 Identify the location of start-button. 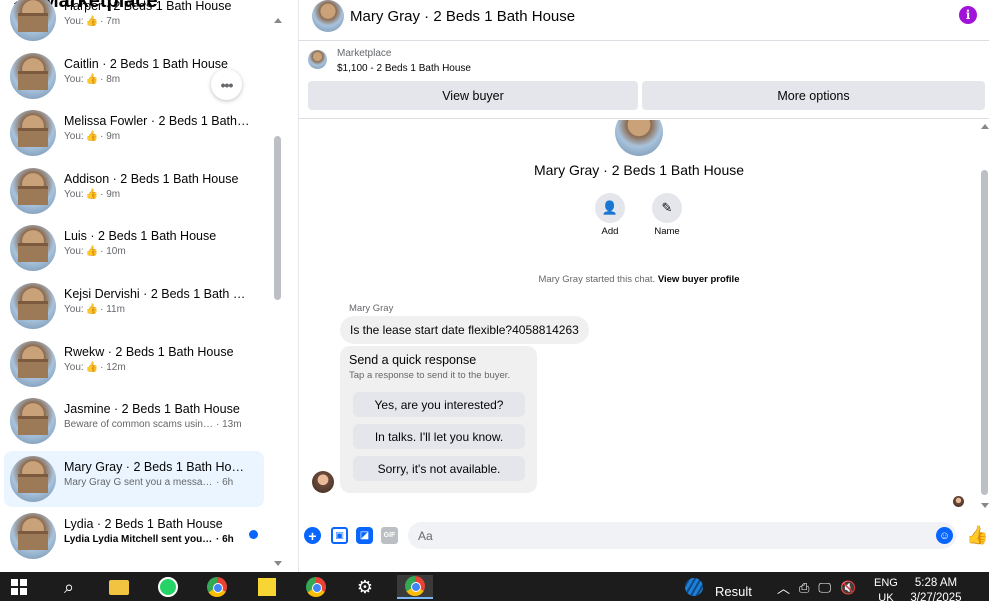
(19, 587).